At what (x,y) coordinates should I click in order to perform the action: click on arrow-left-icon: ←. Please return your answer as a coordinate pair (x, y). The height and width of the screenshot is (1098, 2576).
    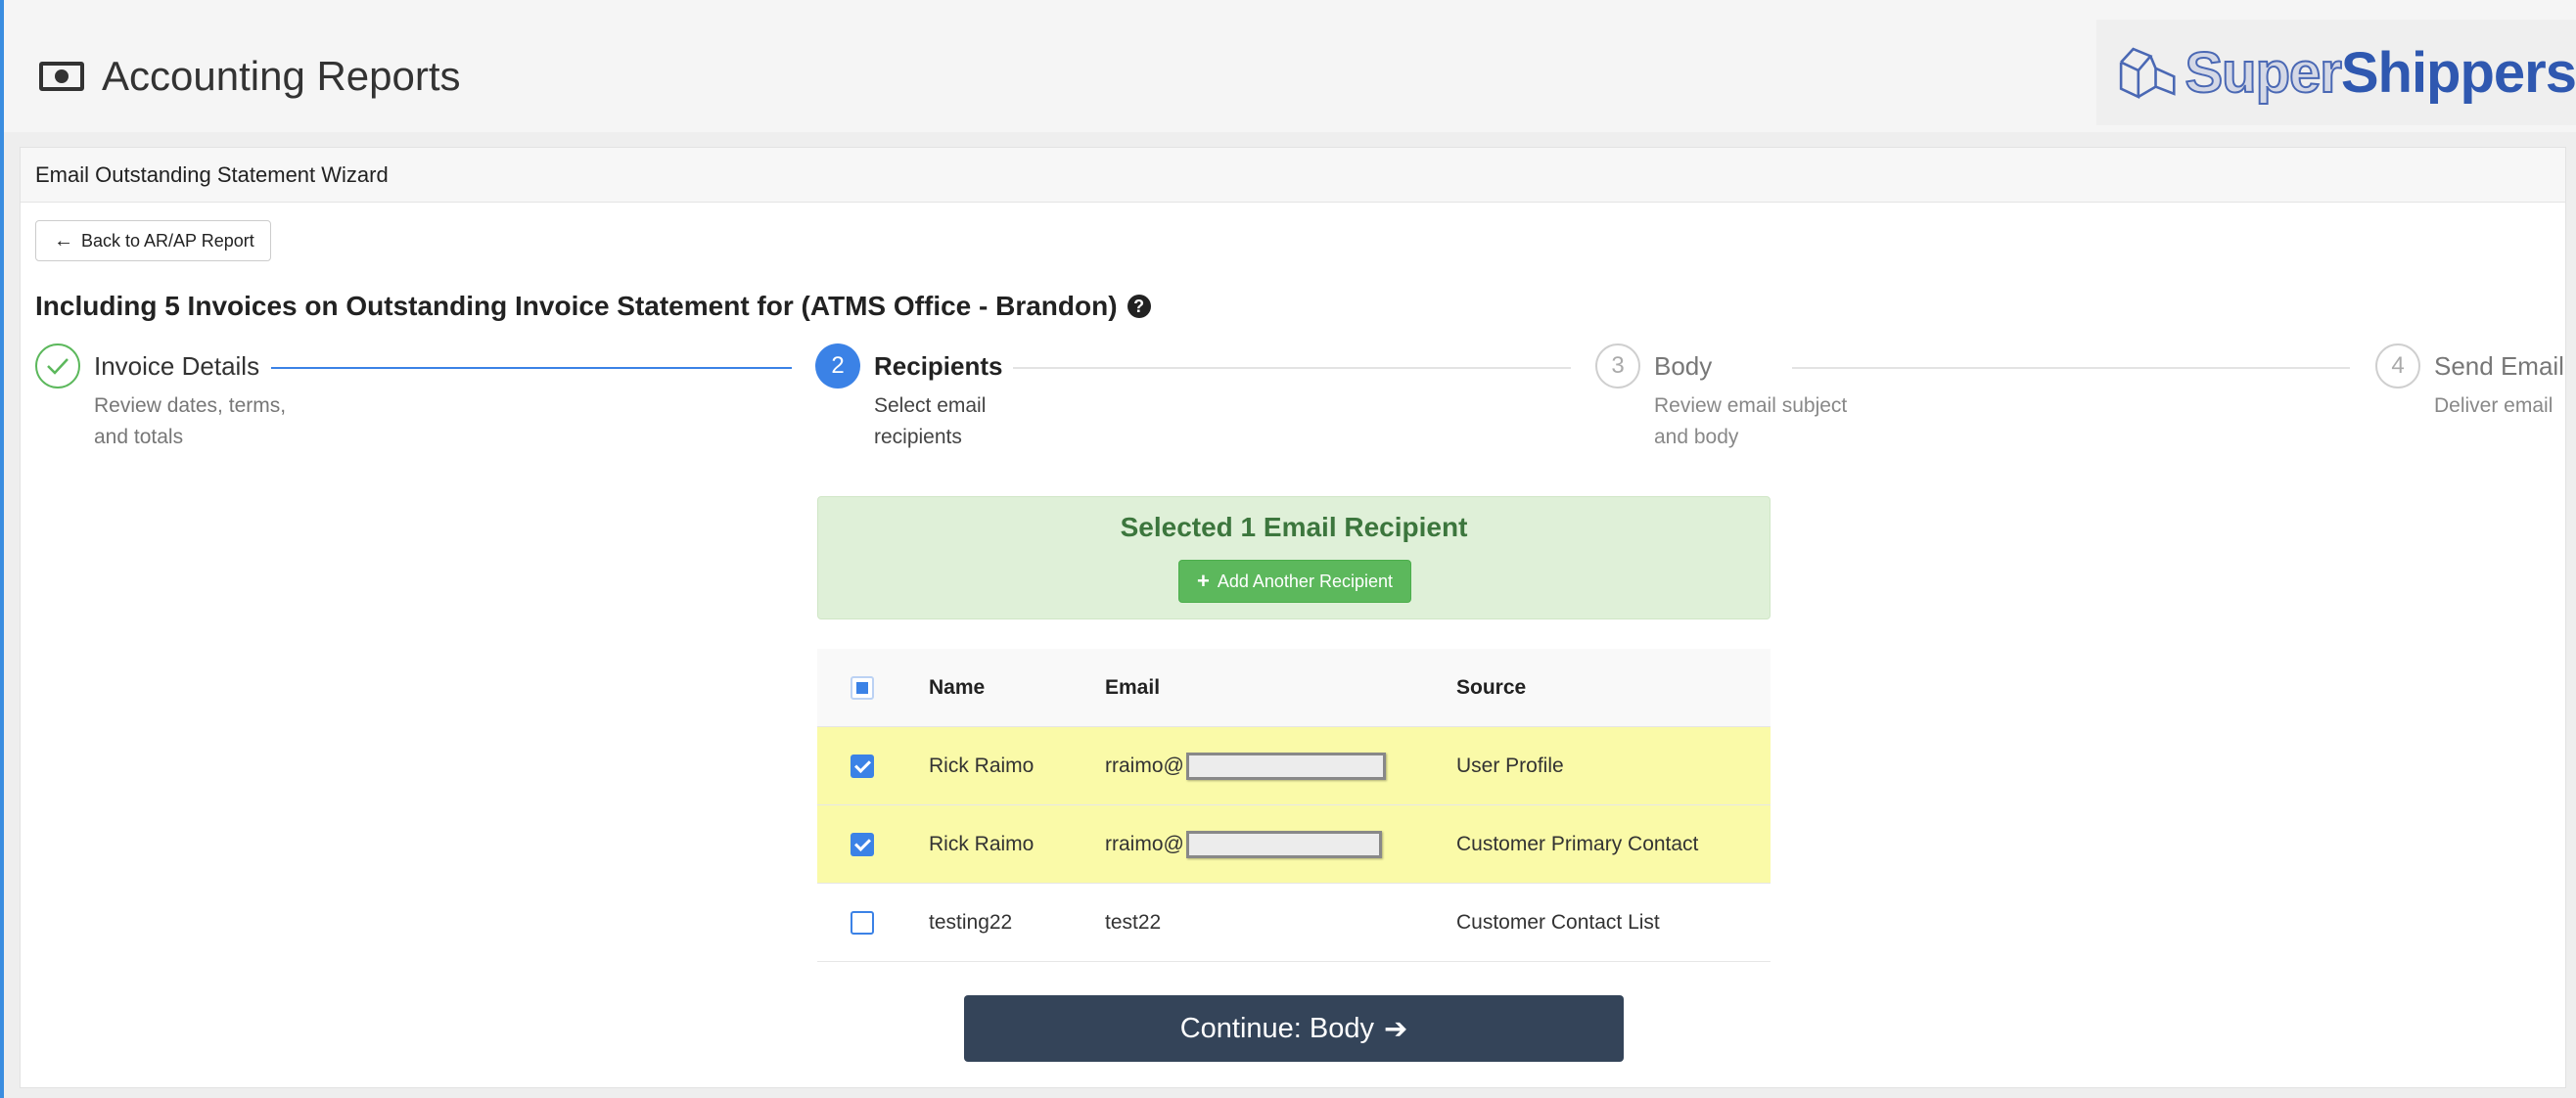
    Looking at the image, I should click on (64, 240).